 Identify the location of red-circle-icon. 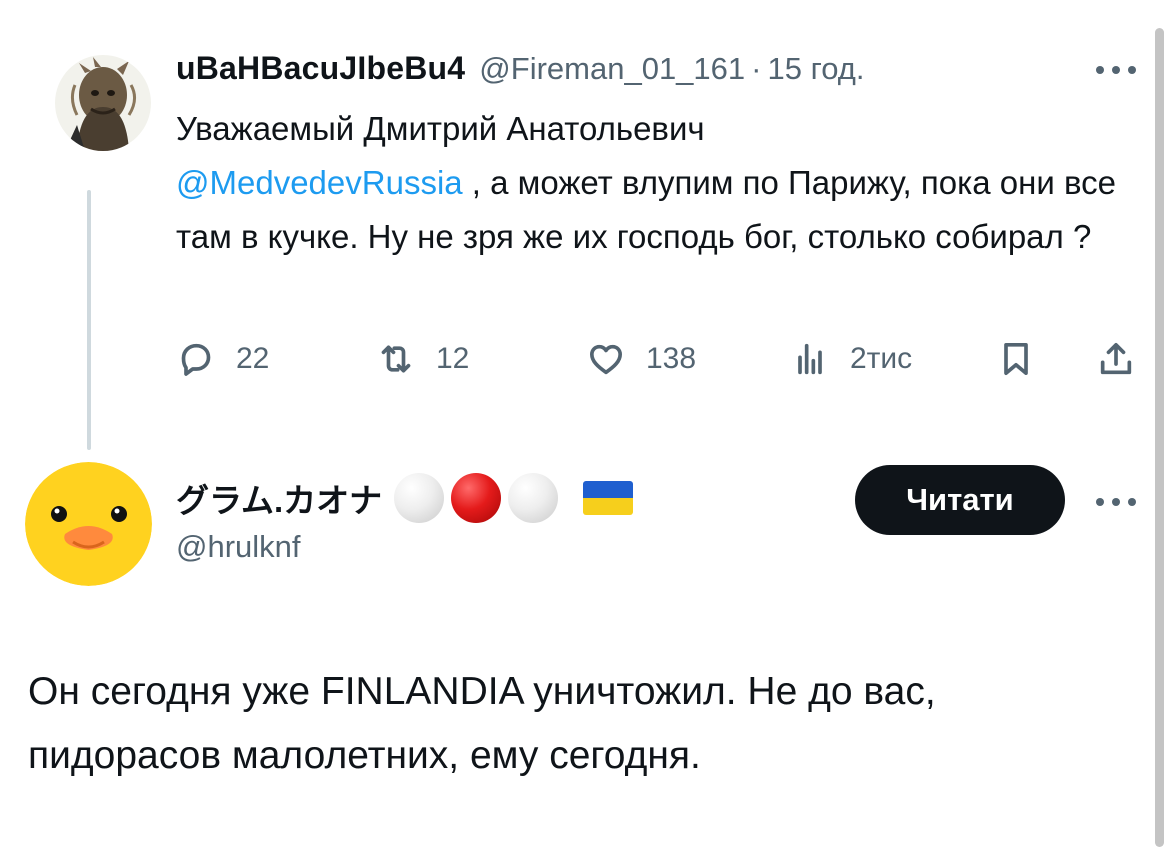
(476, 498).